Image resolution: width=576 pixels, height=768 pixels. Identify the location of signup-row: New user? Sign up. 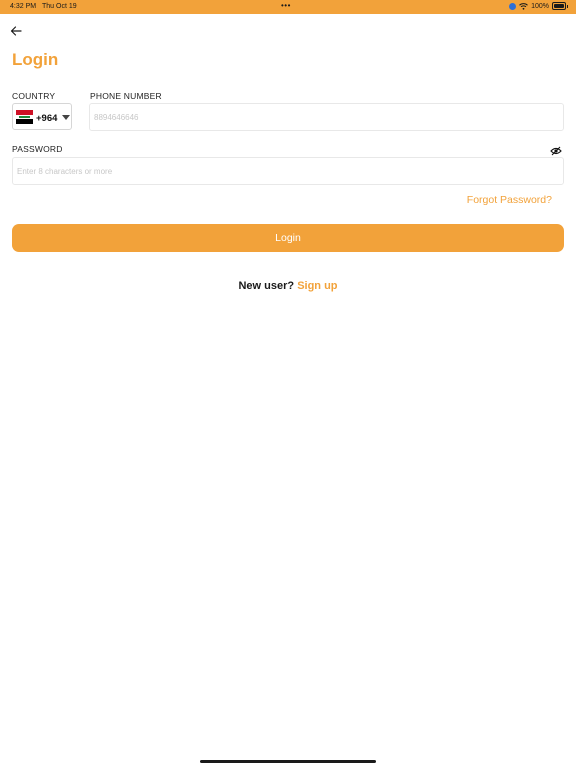
(288, 286).